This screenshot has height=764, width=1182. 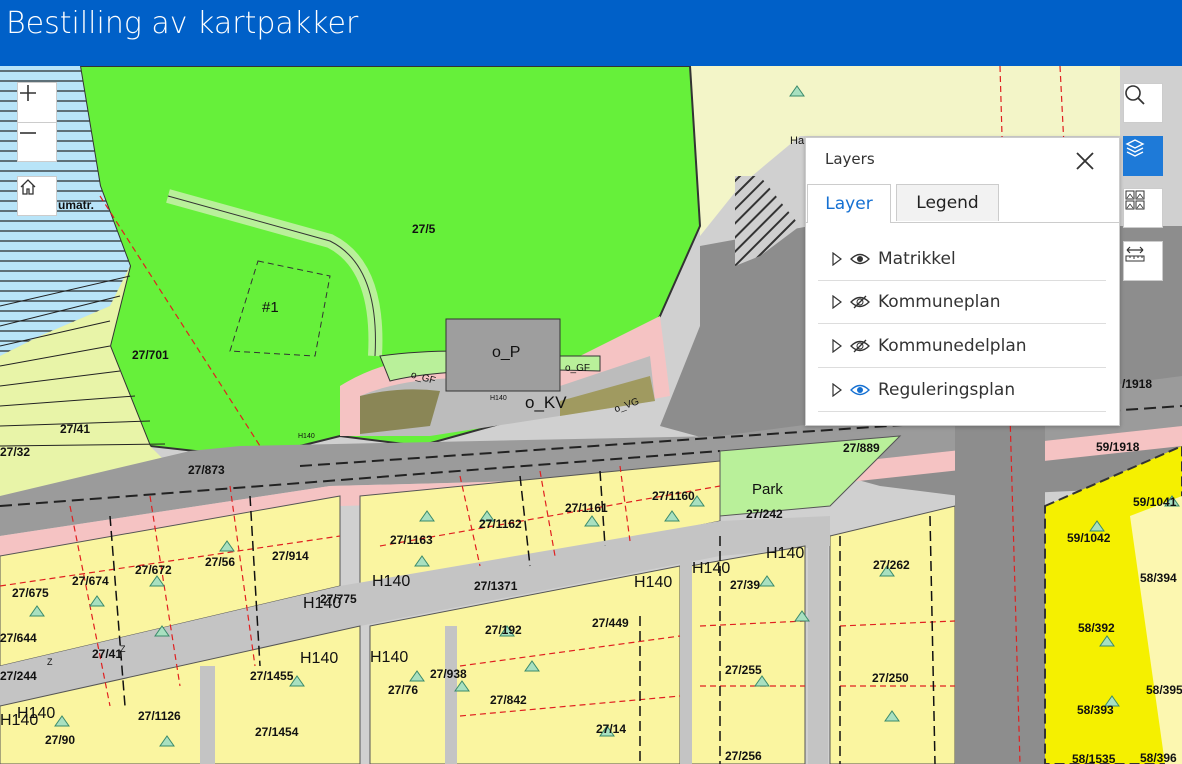 What do you see at coordinates (496, 586) in the screenshot?
I see `map-label: 27/1371` at bounding box center [496, 586].